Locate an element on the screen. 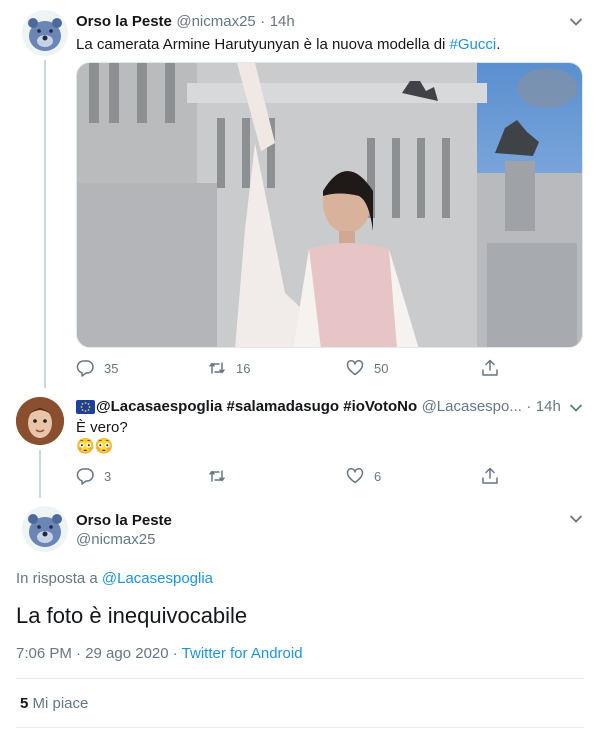  source-link: Twitter for Android is located at coordinates (242, 653).